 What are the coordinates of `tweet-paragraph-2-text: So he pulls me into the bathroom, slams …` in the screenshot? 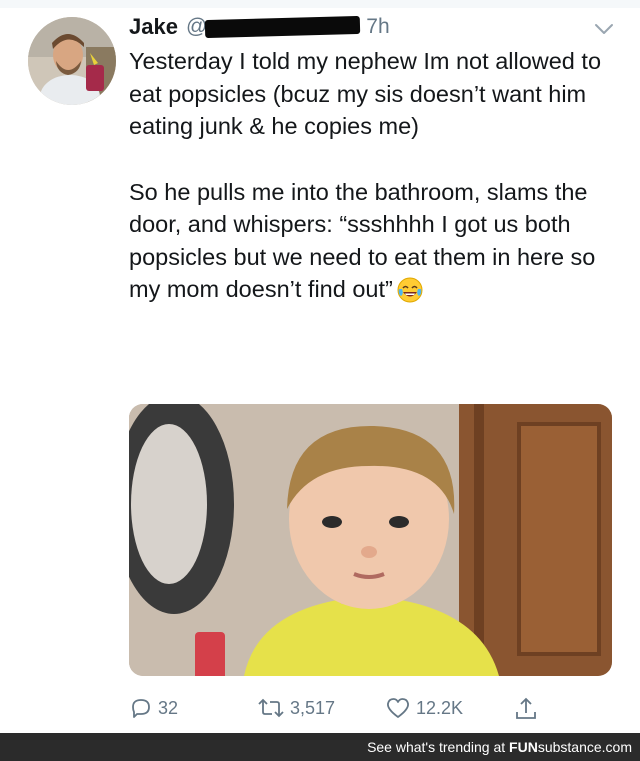 It's located at (362, 240).